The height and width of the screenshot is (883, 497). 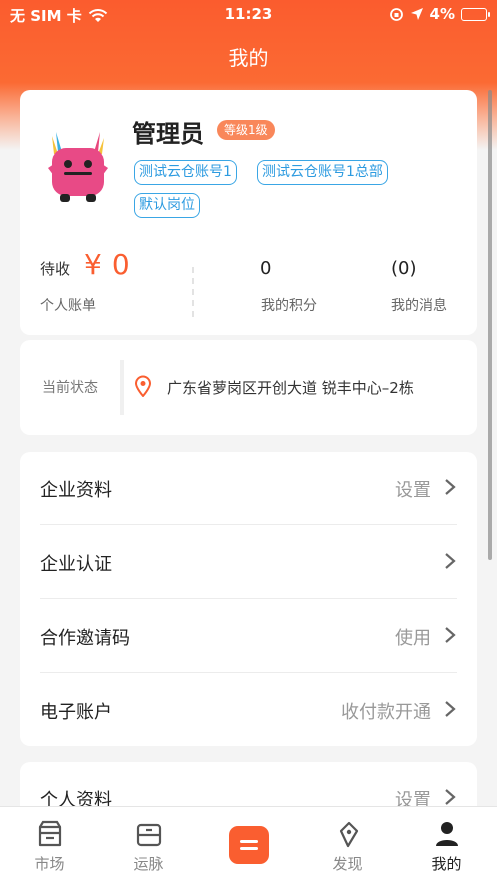 What do you see at coordinates (50, 833) in the screenshot?
I see `market-icon` at bounding box center [50, 833].